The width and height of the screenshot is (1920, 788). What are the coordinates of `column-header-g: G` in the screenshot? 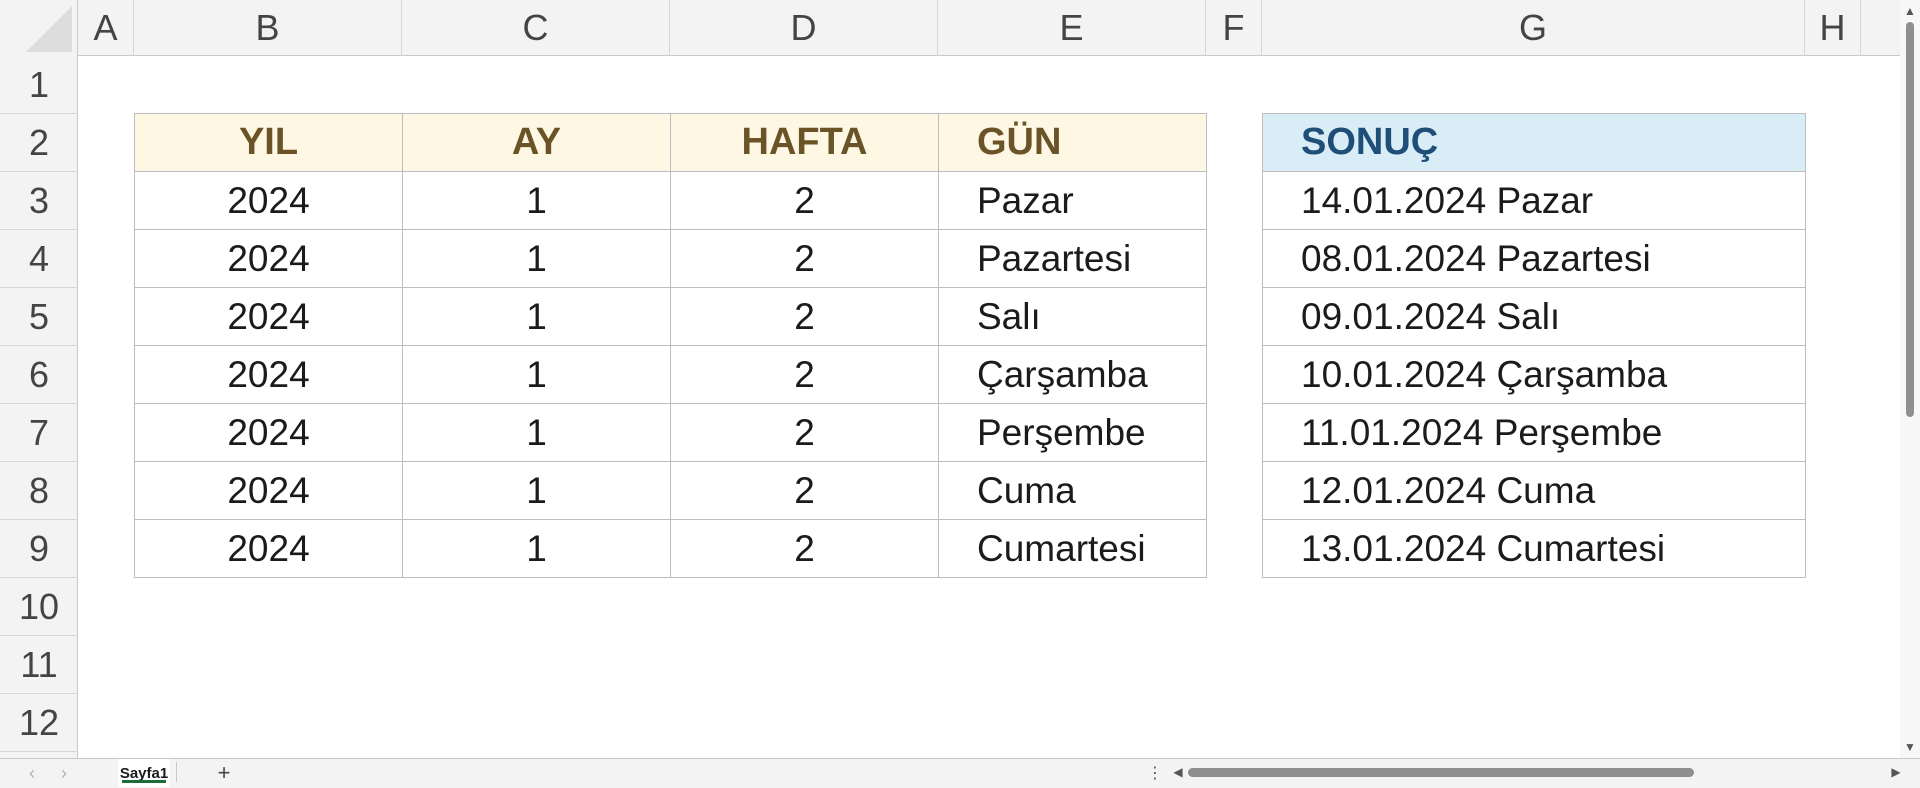 It's located at (1533, 28).